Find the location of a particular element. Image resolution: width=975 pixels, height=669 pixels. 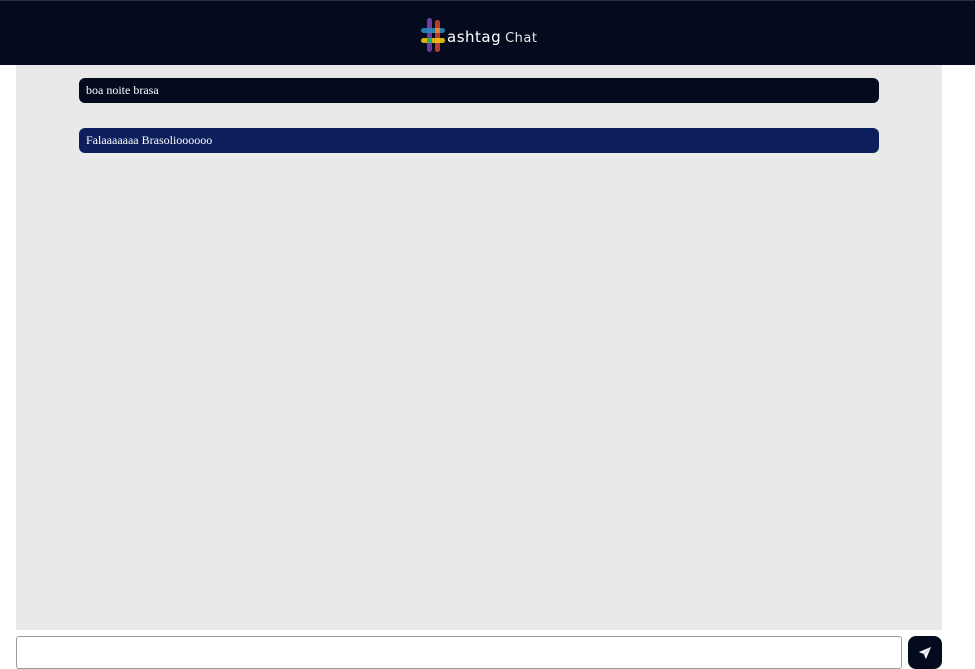

paper-plane-icon is located at coordinates (925, 652).